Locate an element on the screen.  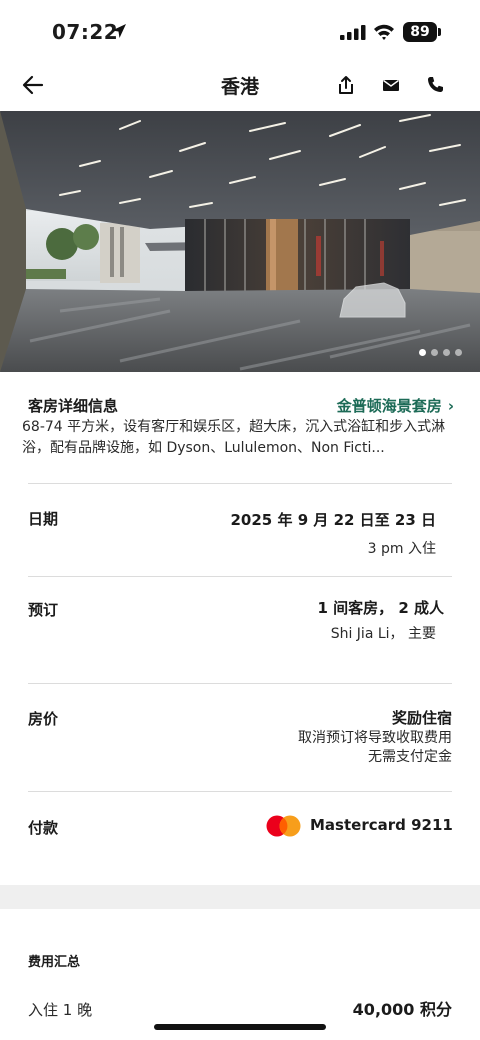
room-type-name: 金普顿海景套房 is located at coordinates (389, 406).